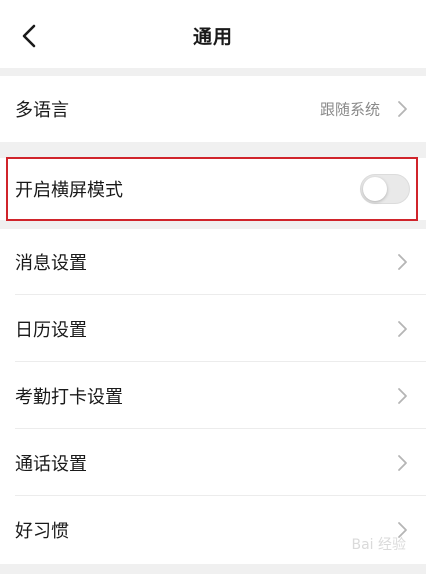  I want to click on settings-row-attendance: 考勤打卡设置, so click(213, 395).